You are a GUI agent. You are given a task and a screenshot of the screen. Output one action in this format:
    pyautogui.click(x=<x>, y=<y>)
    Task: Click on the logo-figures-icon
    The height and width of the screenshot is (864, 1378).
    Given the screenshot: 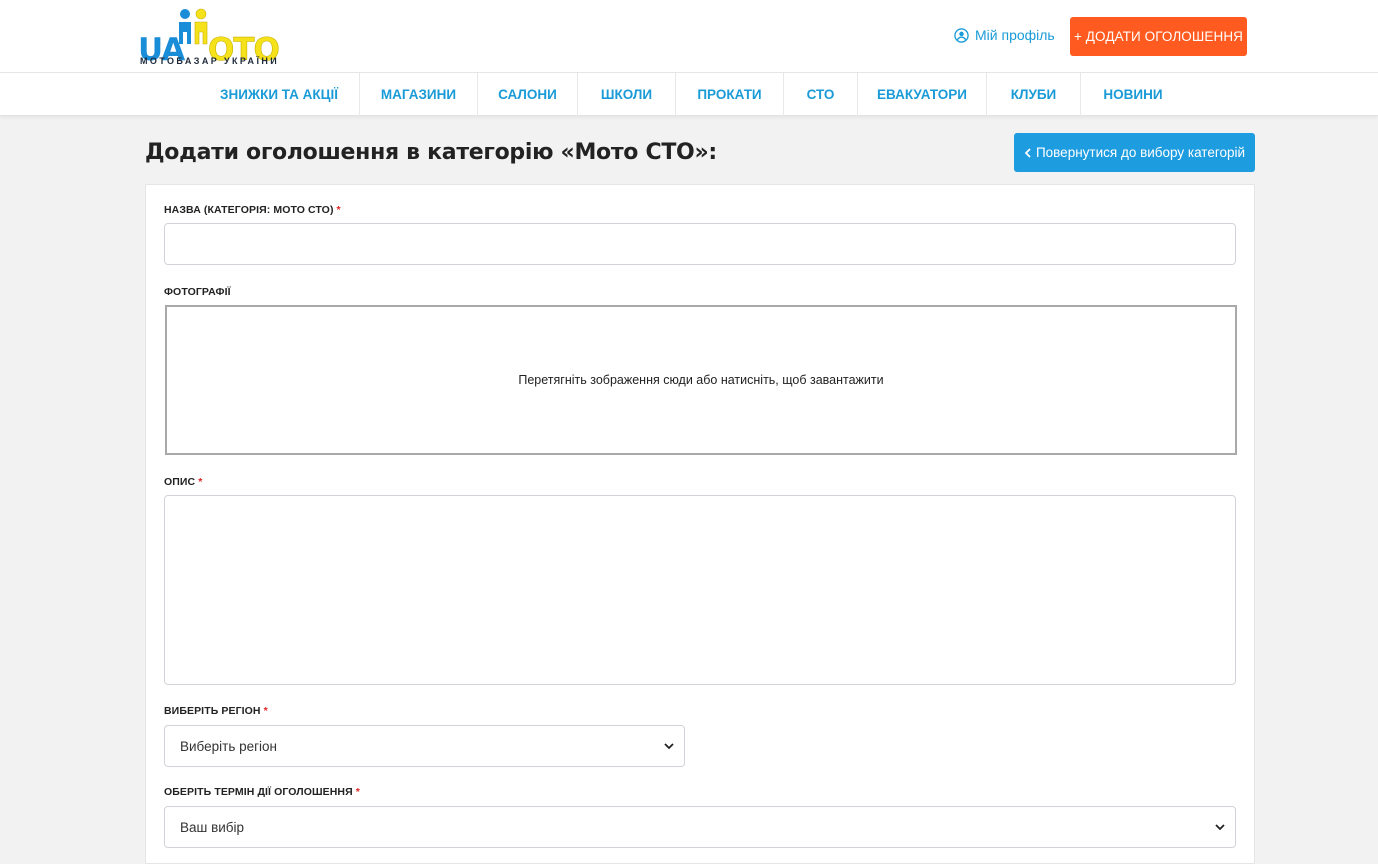 What is the action you would take?
    pyautogui.click(x=193, y=26)
    